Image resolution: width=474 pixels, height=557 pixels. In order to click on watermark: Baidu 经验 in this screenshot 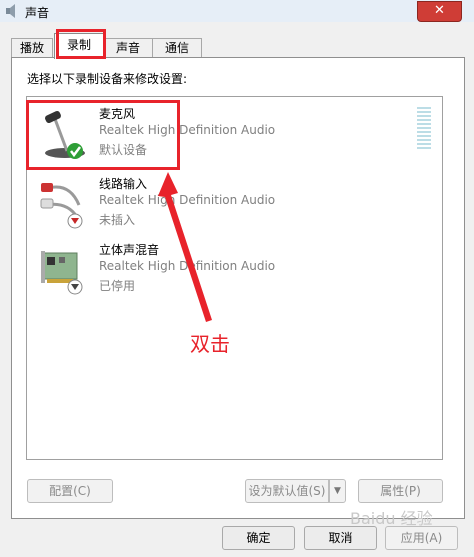, I will do `click(391, 518)`.